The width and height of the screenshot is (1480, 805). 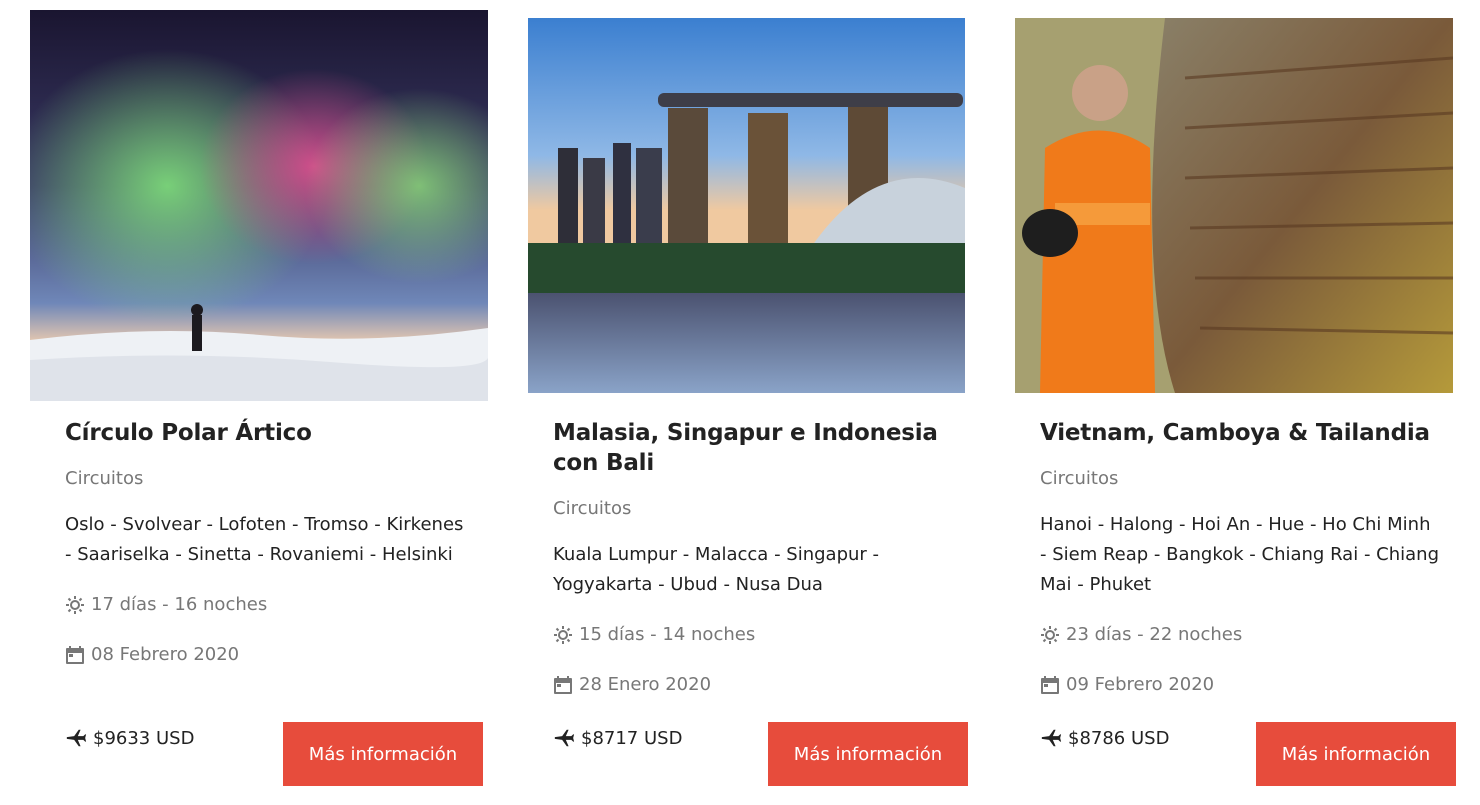 I want to click on tour-price-row: $8717 USD Más información, so click(x=760, y=754).